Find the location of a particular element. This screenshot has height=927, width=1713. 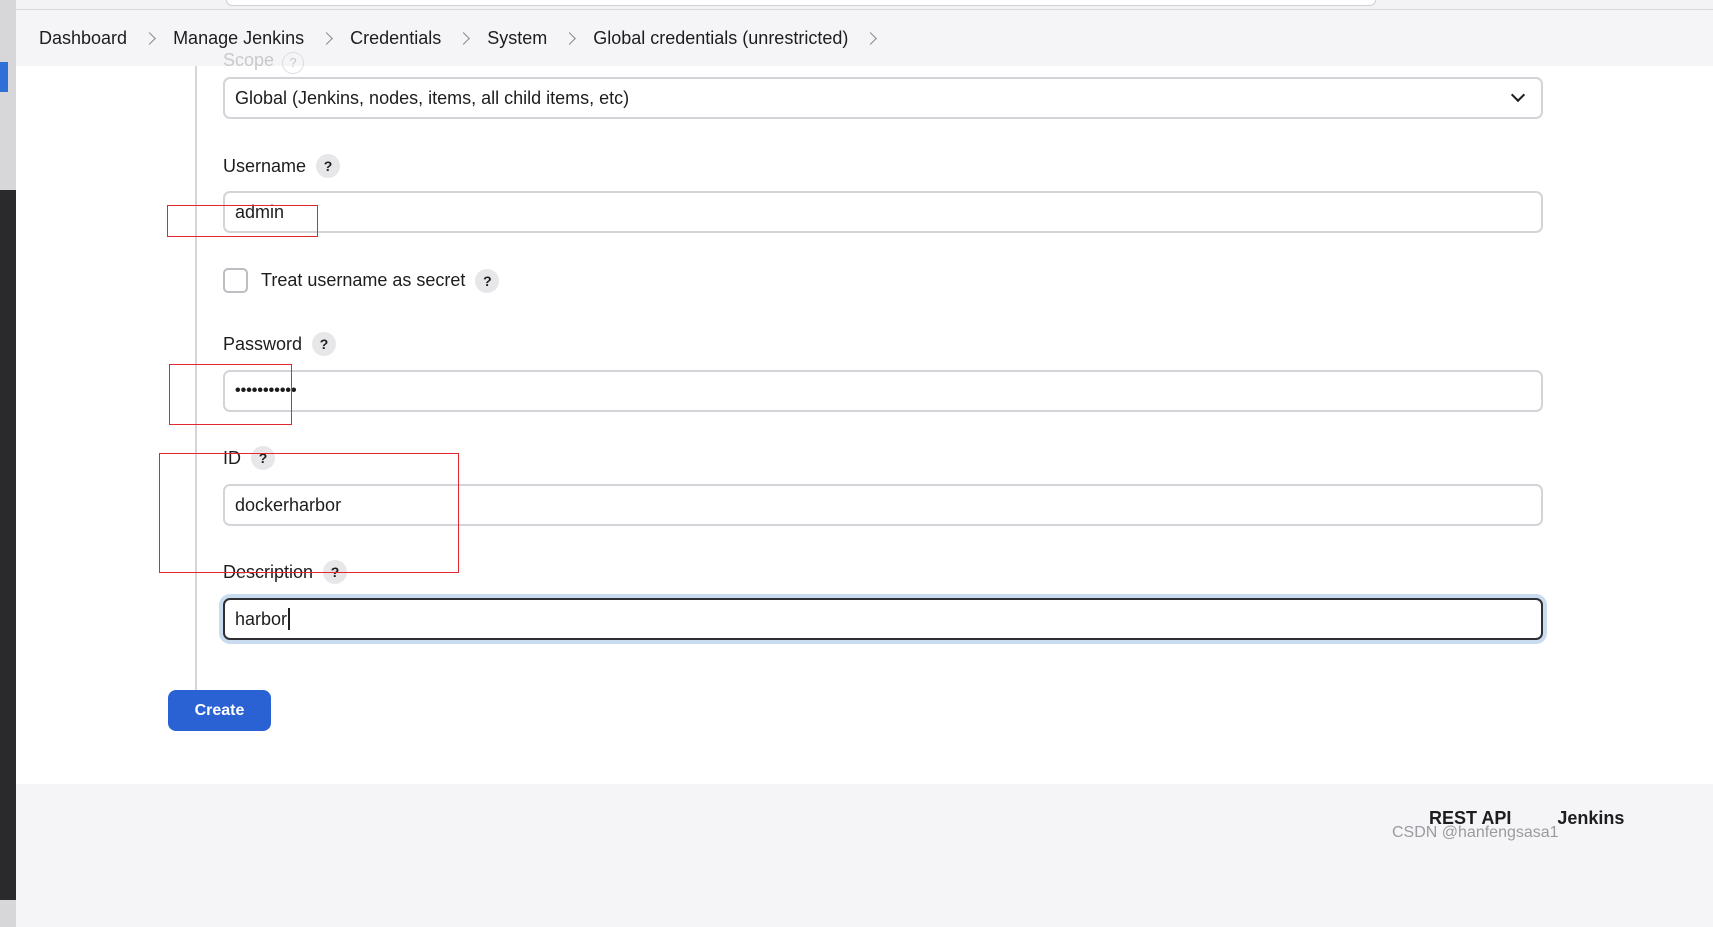

create-button: Create is located at coordinates (219, 710).